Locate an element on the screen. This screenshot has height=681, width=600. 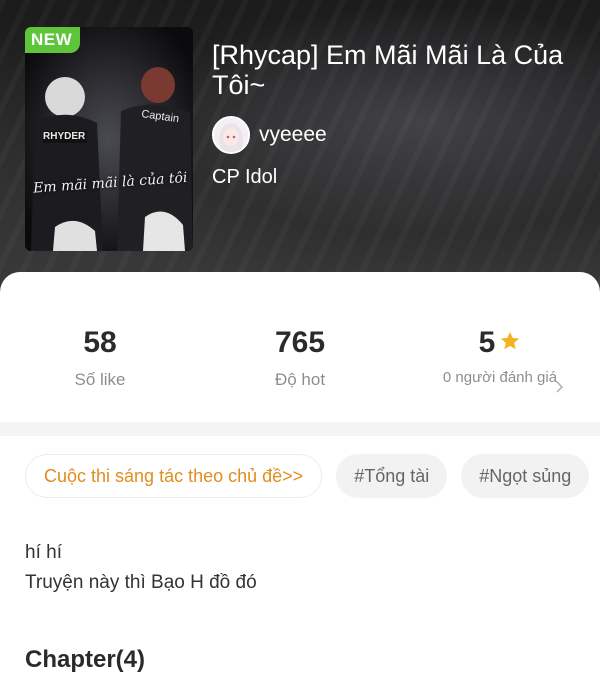
story-category: CP Idol is located at coordinates (244, 177).